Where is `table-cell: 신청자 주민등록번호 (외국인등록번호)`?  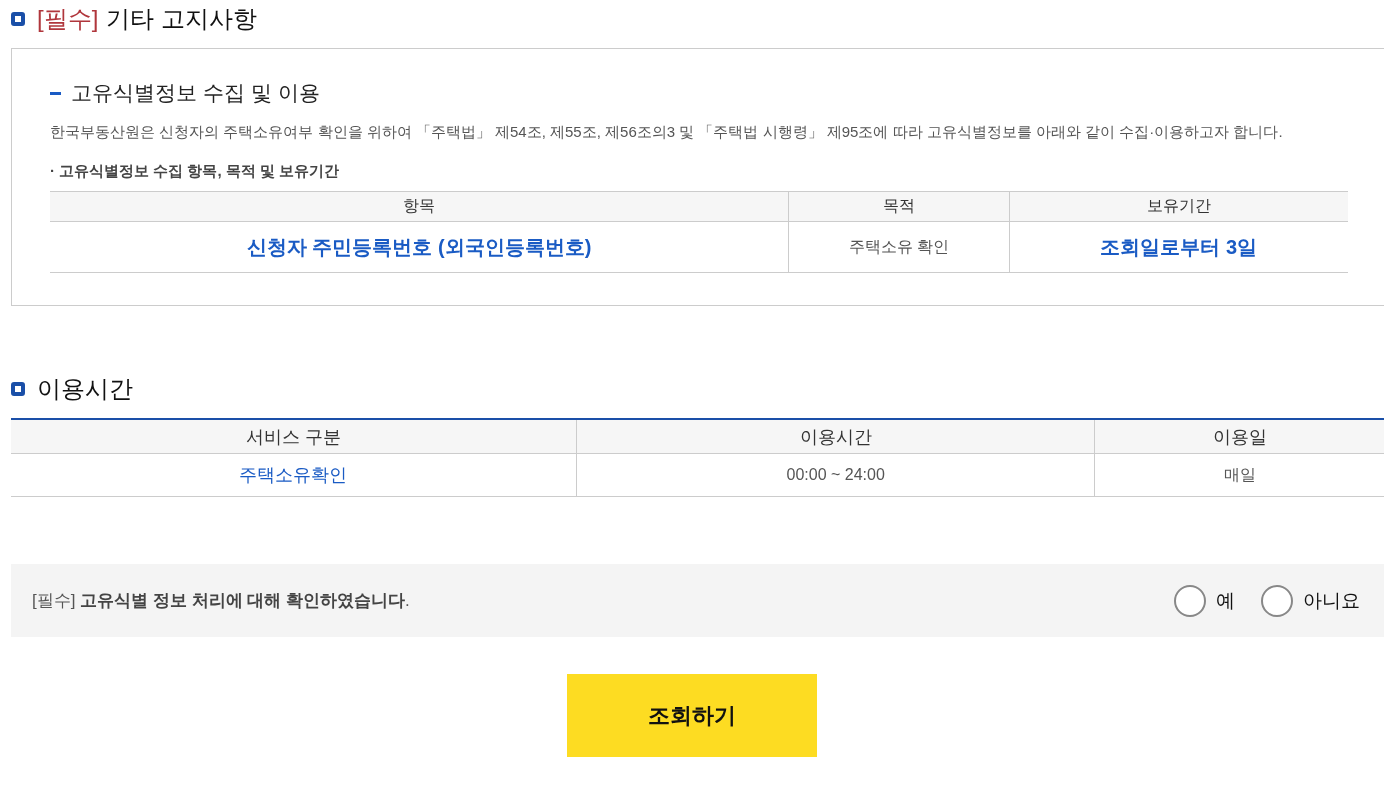 table-cell: 신청자 주민등록번호 (외국인등록번호) is located at coordinates (419, 246).